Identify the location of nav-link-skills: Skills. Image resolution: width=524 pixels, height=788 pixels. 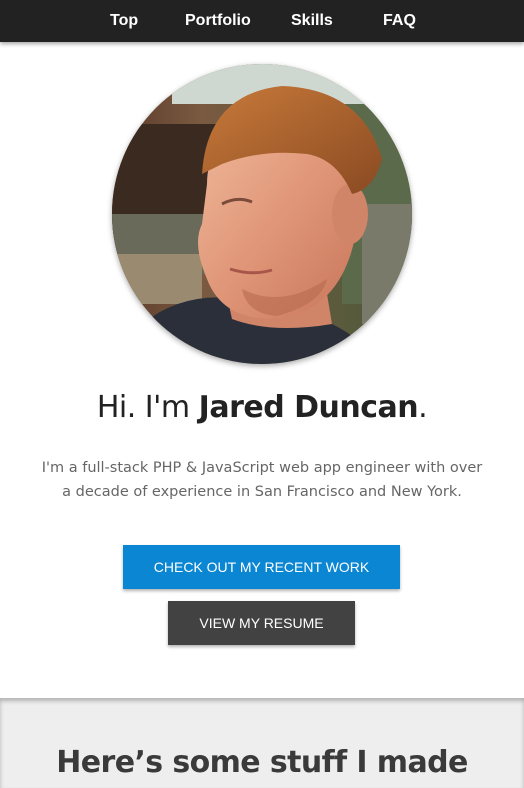
(312, 21).